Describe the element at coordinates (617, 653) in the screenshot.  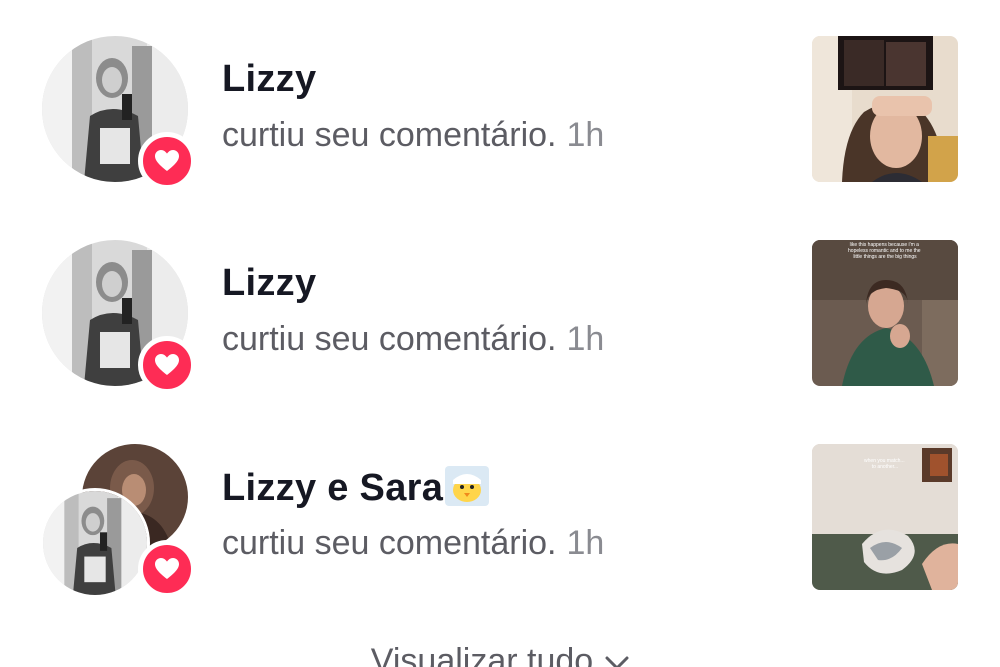
I see `chevron-down-icon` at that location.